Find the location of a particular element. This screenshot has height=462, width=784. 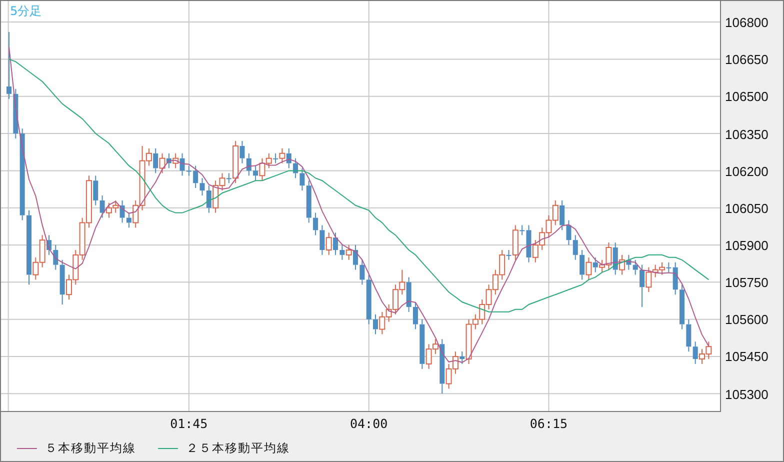

price-axis-label: 105600 is located at coordinates (746, 320).